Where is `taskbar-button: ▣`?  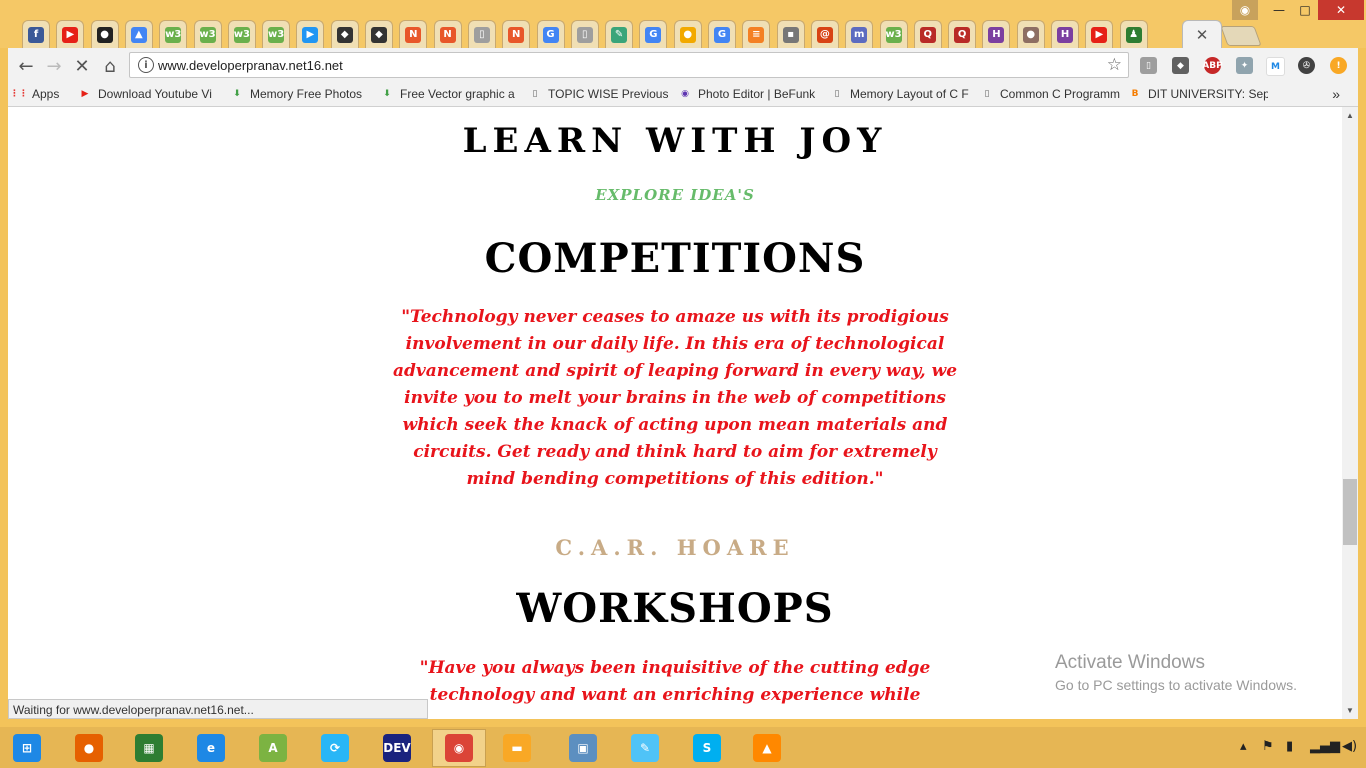 taskbar-button: ▣ is located at coordinates (583, 748).